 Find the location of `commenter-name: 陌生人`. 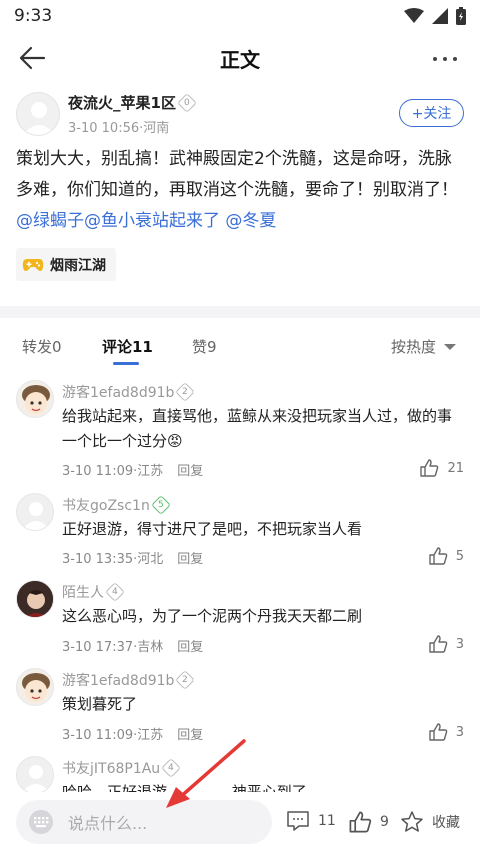

commenter-name: 陌生人 is located at coordinates (83, 593).